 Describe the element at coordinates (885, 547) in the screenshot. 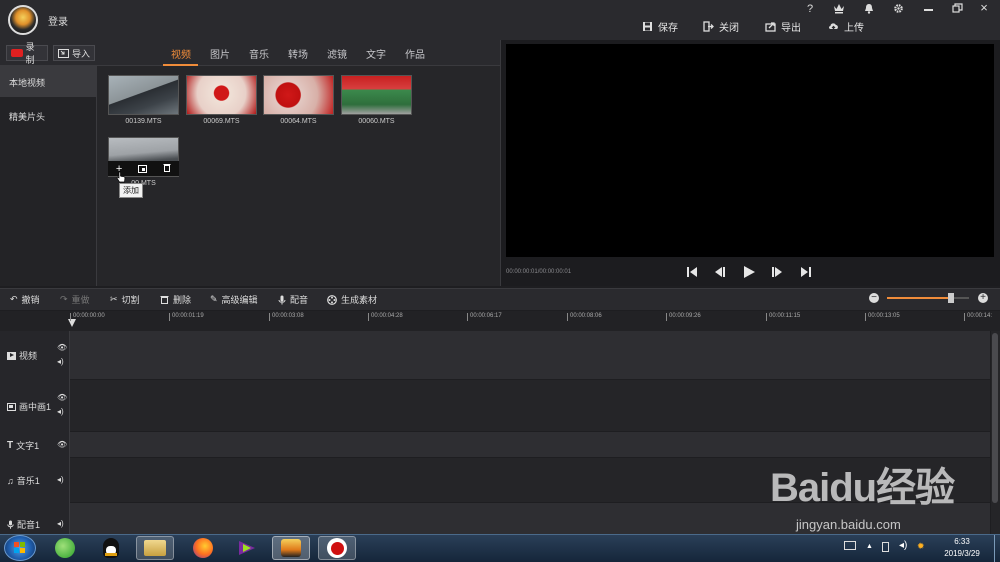

I see `device-icon` at that location.